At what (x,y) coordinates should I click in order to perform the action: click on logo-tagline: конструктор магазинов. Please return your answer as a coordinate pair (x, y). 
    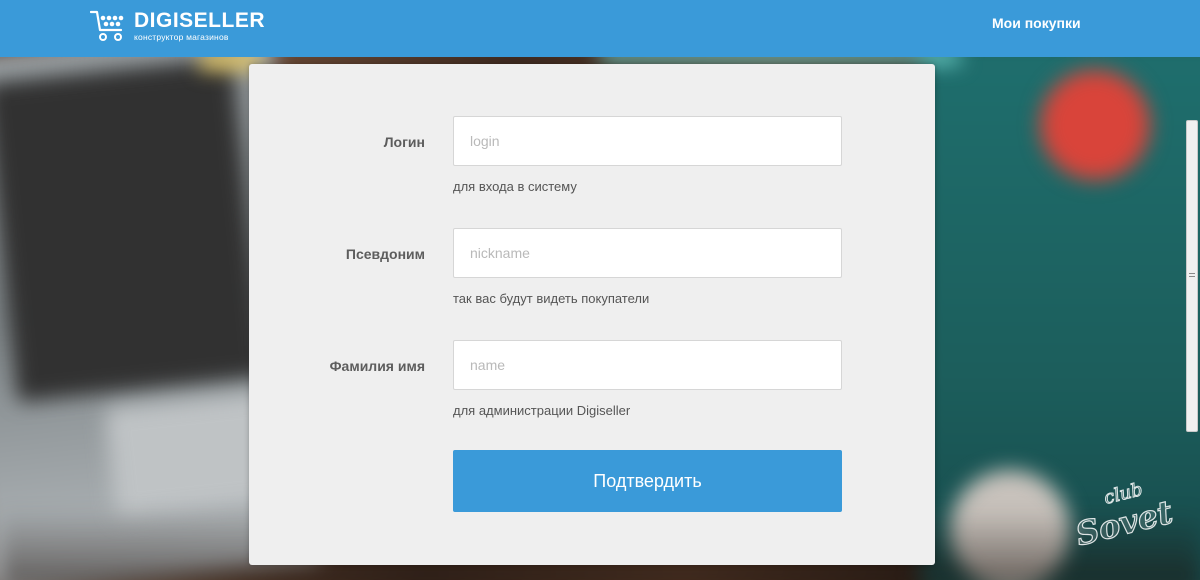
    Looking at the image, I should click on (181, 37).